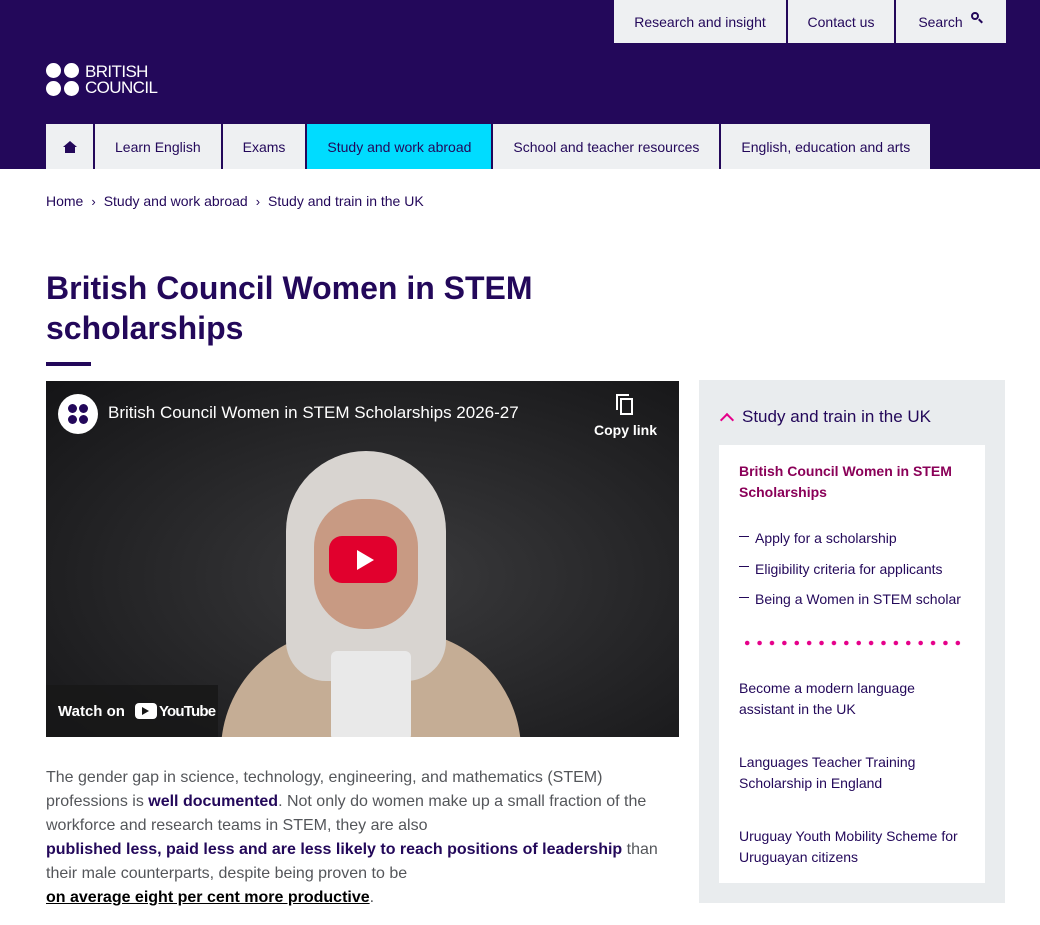  Describe the element at coordinates (132, 711) in the screenshot. I see `watch-on-youtube-button: Watch on YouTube` at that location.